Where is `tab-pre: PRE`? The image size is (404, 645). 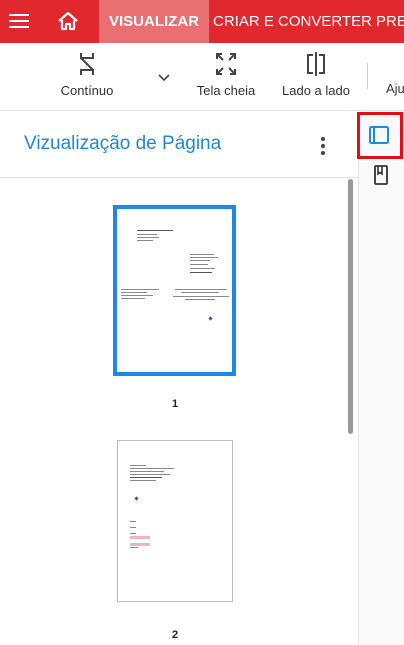 tab-pre: PRE is located at coordinates (390, 21).